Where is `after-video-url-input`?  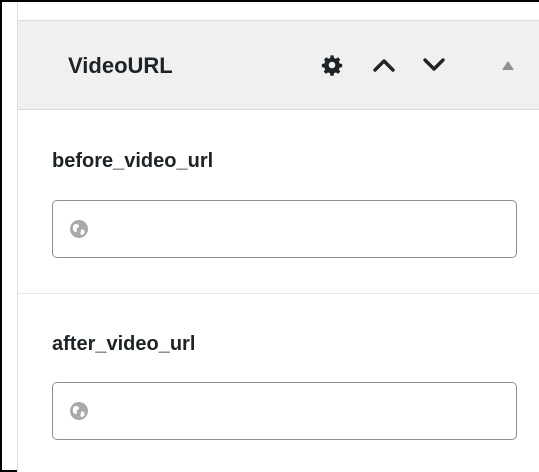
after-video-url-input is located at coordinates (303, 412).